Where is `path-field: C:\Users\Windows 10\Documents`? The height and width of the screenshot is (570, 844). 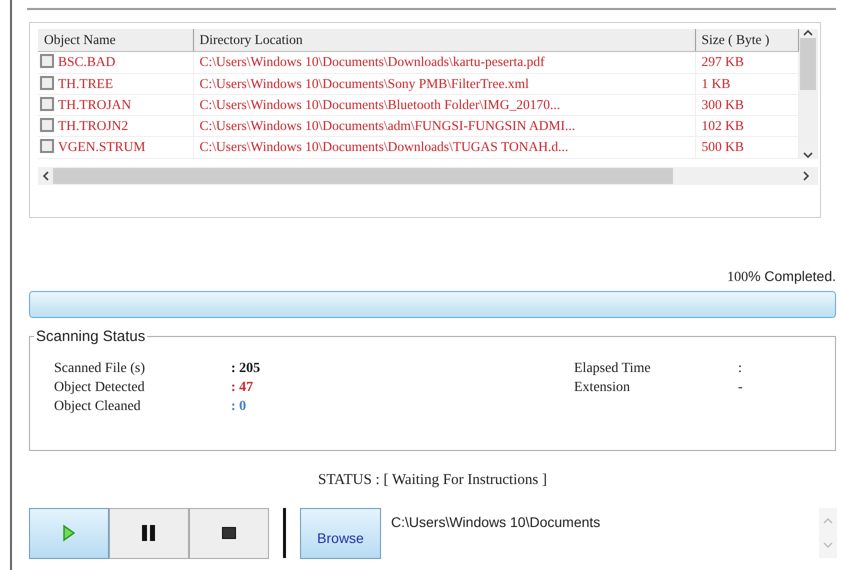 path-field: C:\Users\Windows 10\Documents is located at coordinates (601, 522).